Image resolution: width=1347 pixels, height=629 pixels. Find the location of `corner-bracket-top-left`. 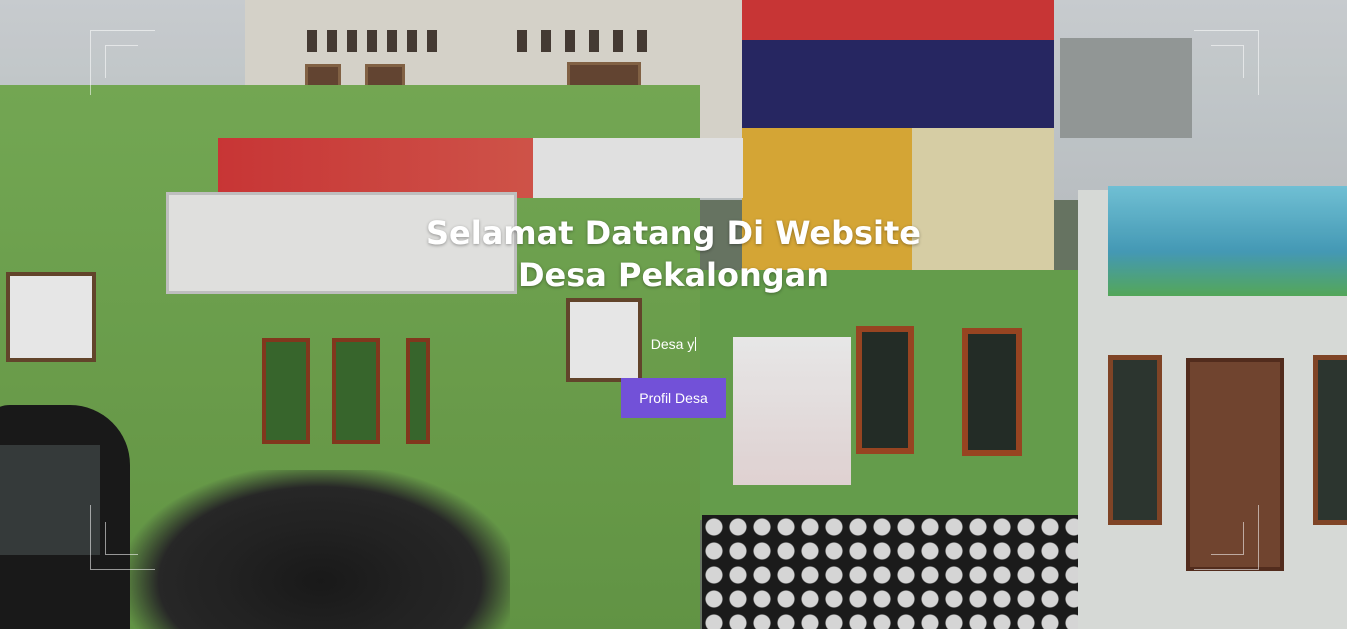

corner-bracket-top-left is located at coordinates (122, 62).